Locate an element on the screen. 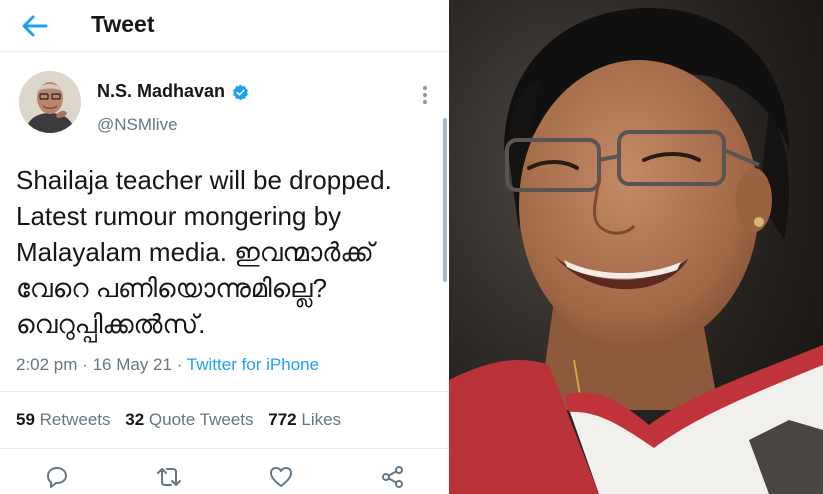 Image resolution: width=823 pixels, height=494 pixels. author-handle: @NSMlive is located at coordinates (137, 125).